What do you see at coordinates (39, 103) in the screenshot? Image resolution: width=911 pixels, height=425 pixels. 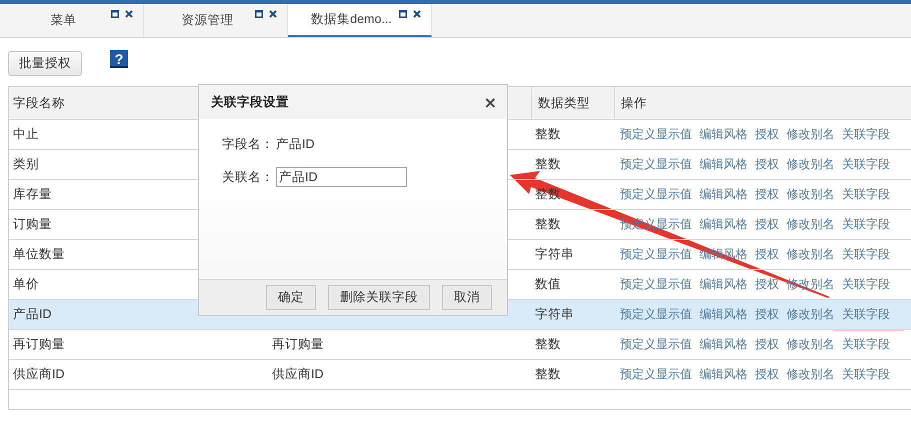 I see `column-header: 字段名称` at bounding box center [39, 103].